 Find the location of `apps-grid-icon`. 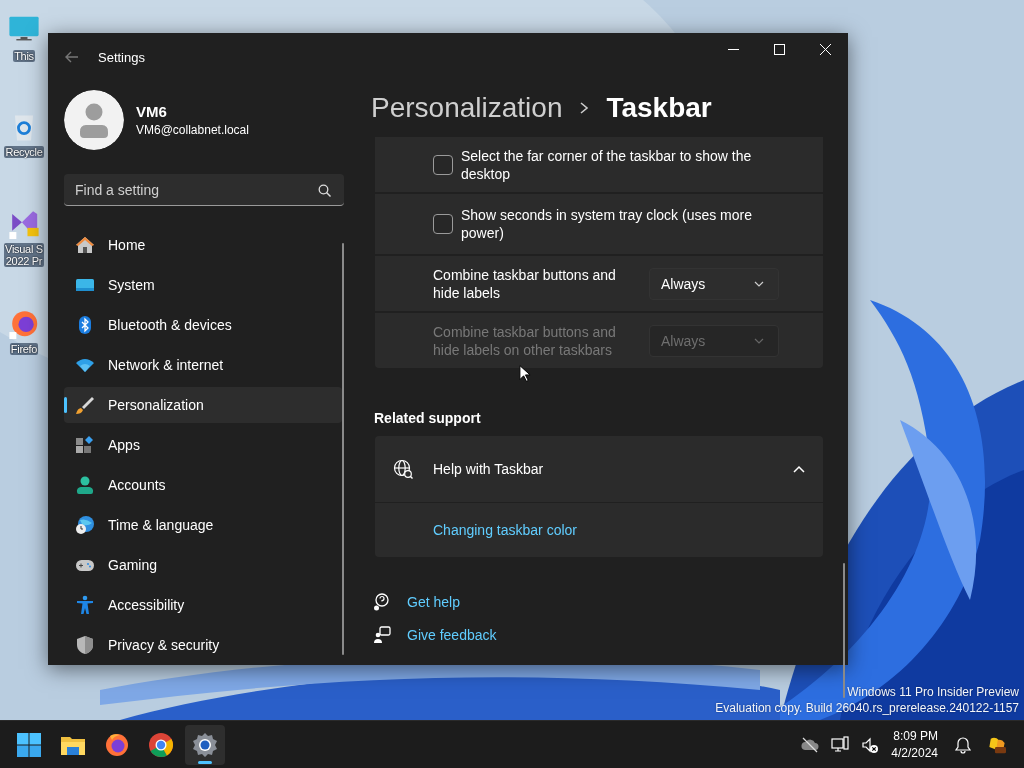

apps-grid-icon is located at coordinates (85, 445).